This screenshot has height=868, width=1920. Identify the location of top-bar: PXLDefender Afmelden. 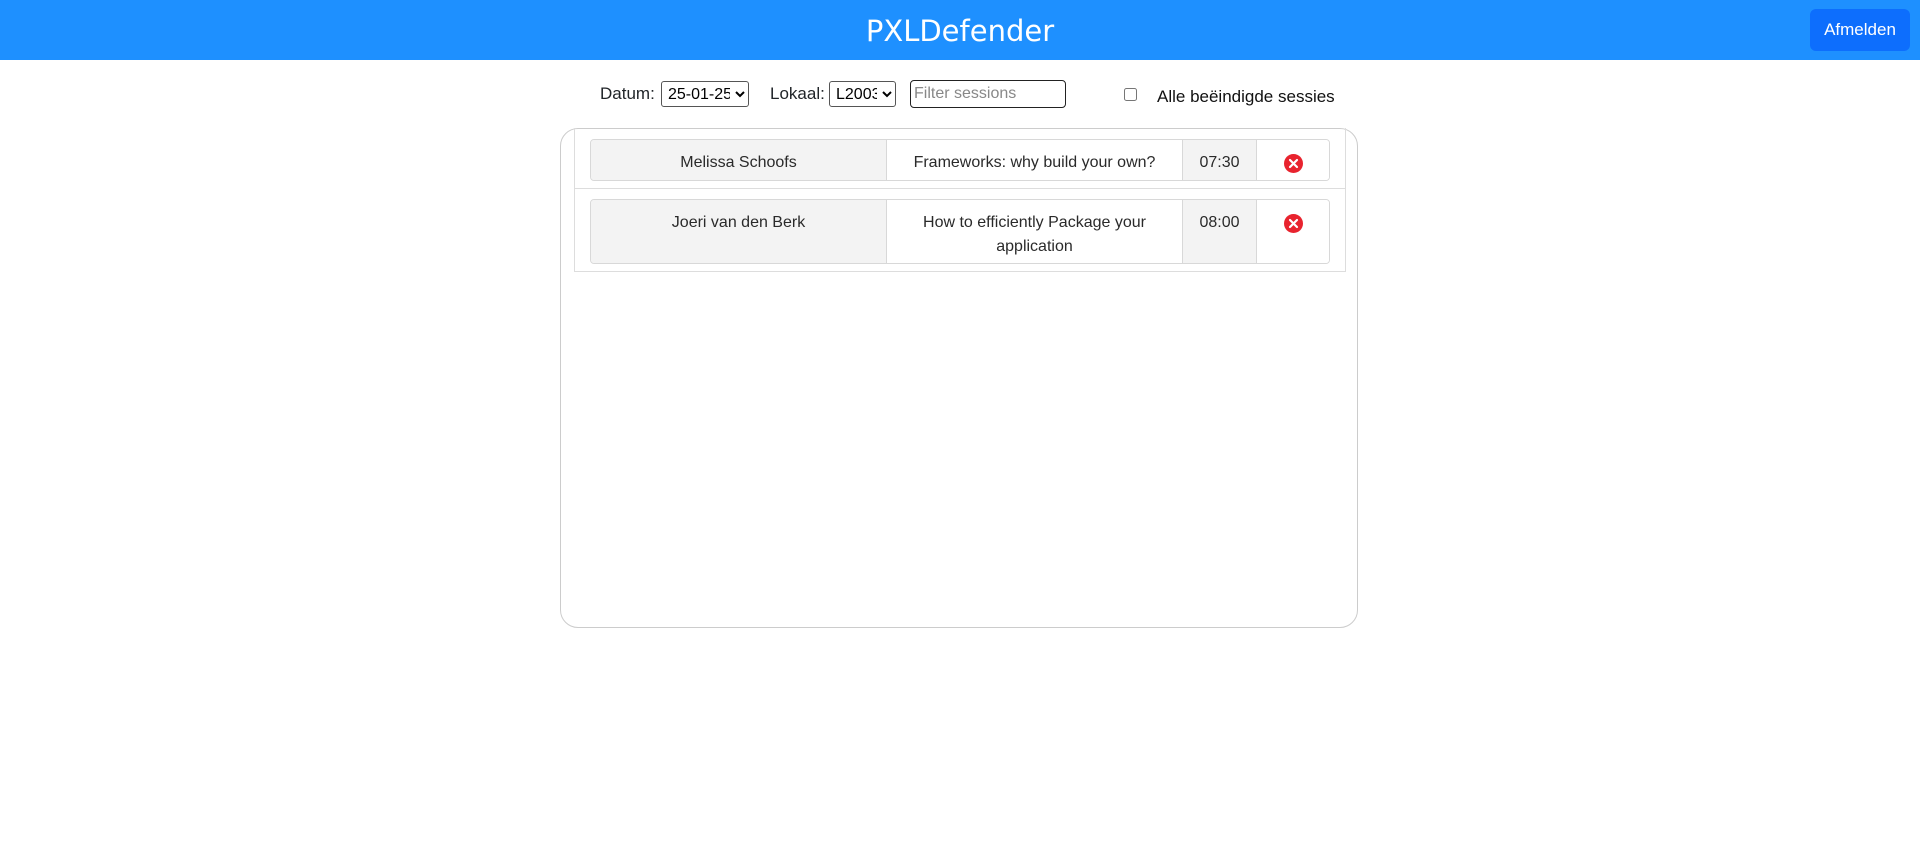
(960, 30).